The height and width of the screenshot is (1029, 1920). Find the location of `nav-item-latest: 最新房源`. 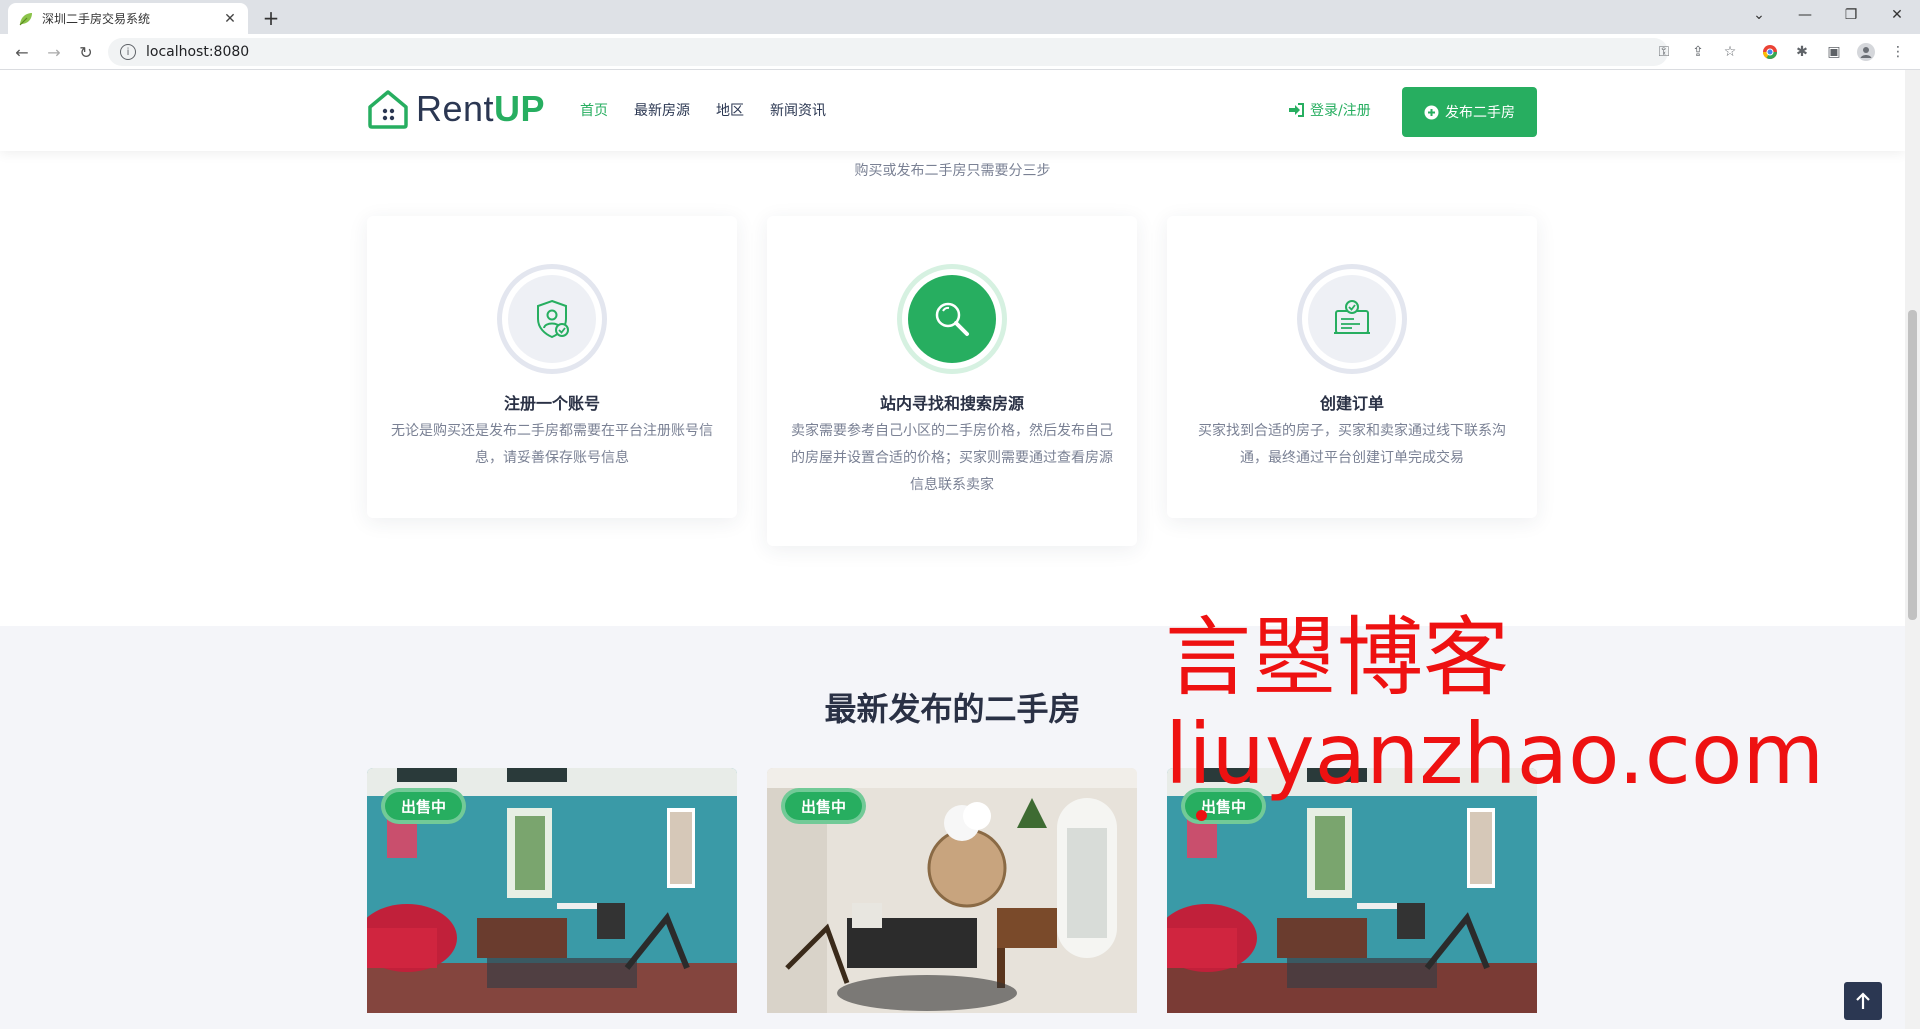

nav-item-latest: 最新房源 is located at coordinates (662, 110).